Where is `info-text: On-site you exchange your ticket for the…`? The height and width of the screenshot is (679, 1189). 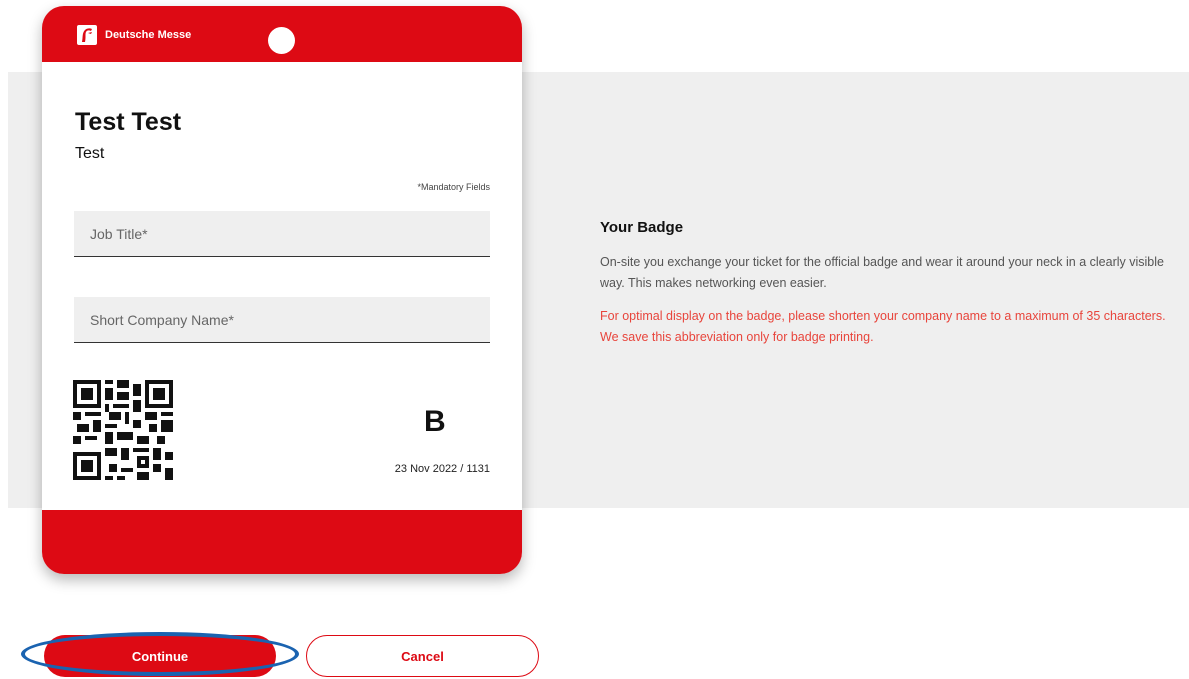 info-text: On-site you exchange your ticket for the… is located at coordinates (882, 272).